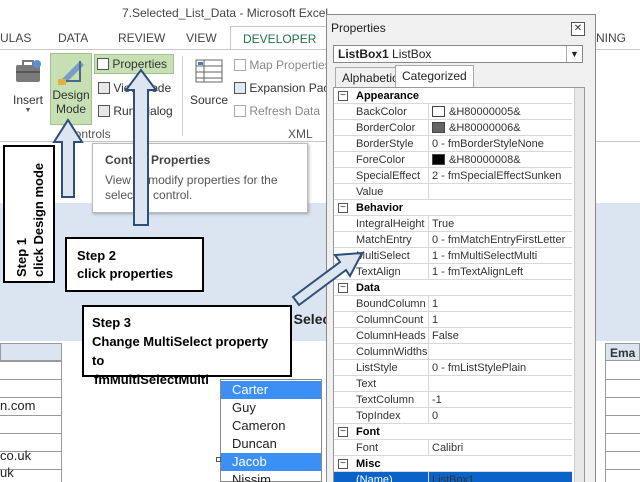 The width and height of the screenshot is (640, 482). What do you see at coordinates (240, 65) in the screenshot?
I see `map-properties-icon` at bounding box center [240, 65].